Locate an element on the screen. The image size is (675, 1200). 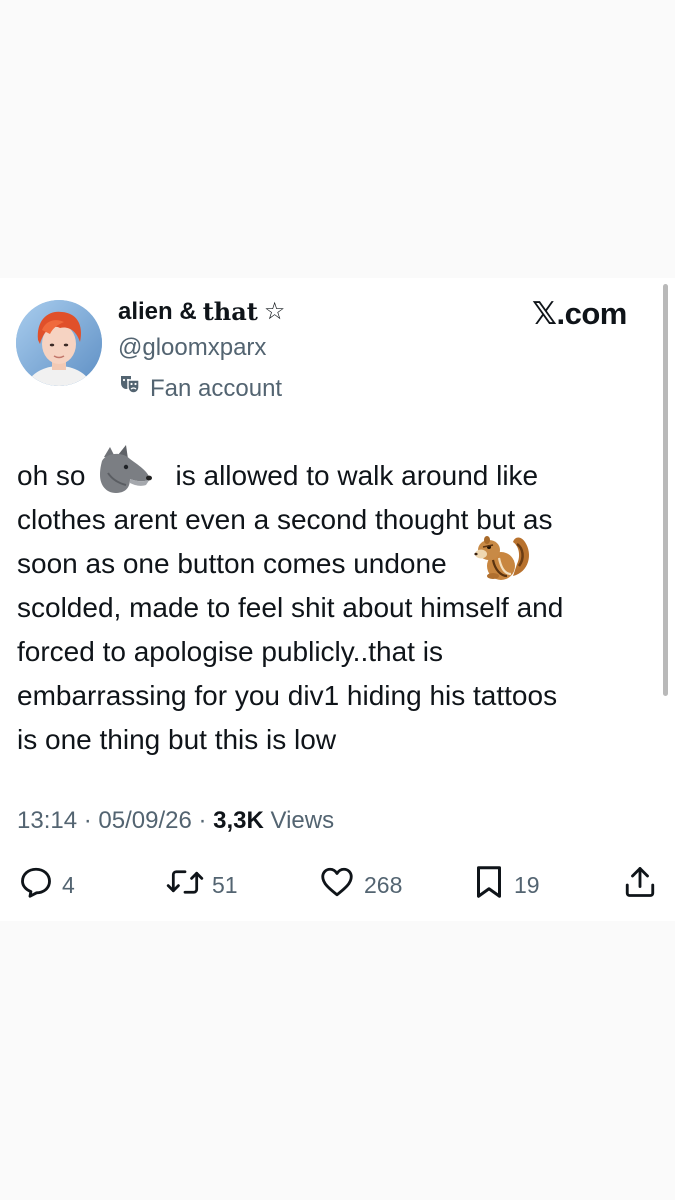
repost-icon is located at coordinates (185, 885).